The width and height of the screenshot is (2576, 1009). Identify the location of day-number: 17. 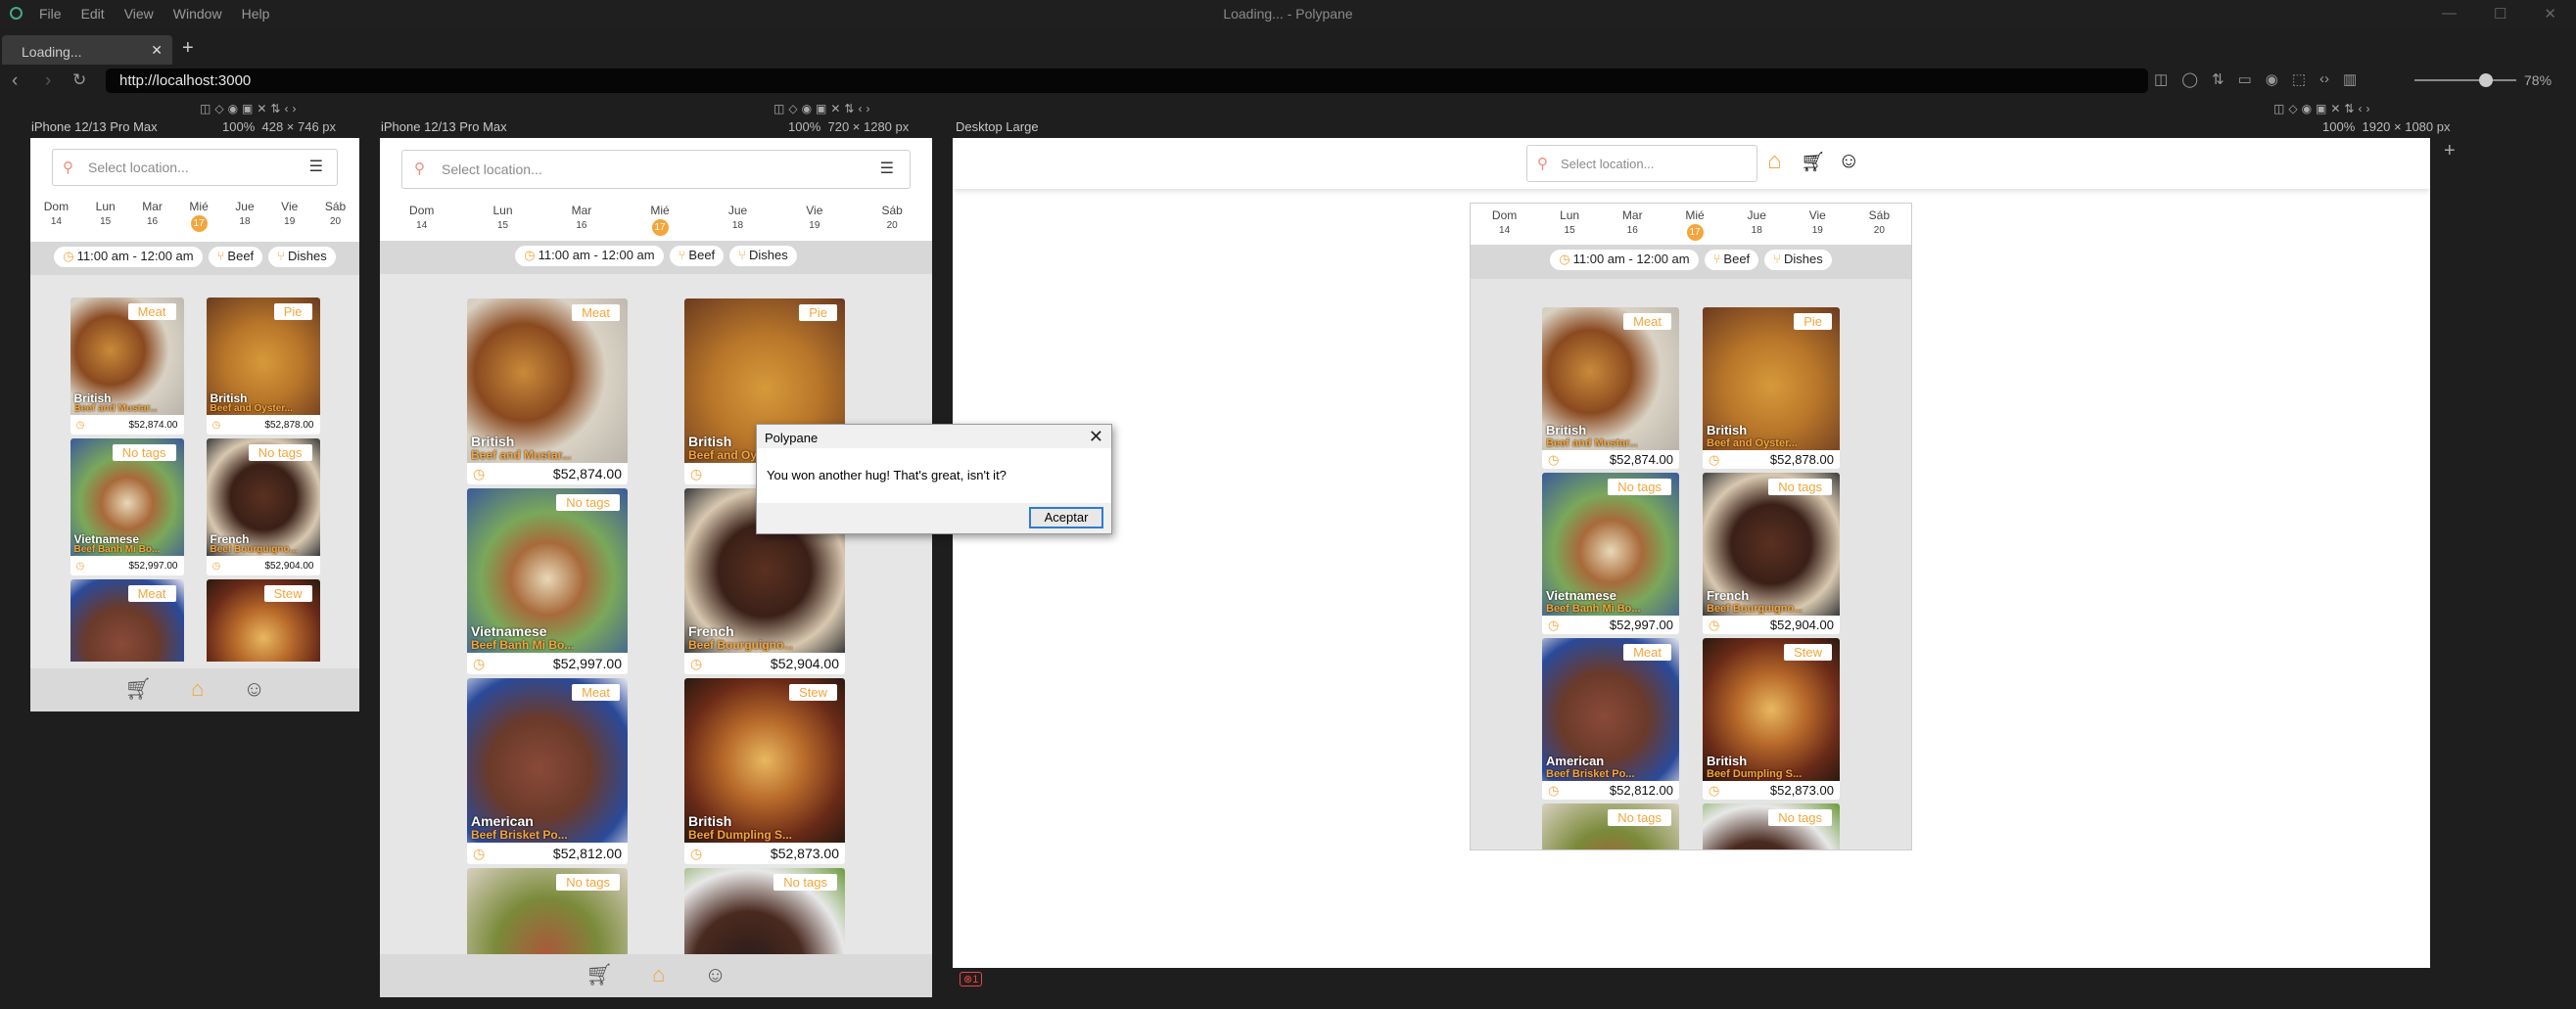
(1695, 233).